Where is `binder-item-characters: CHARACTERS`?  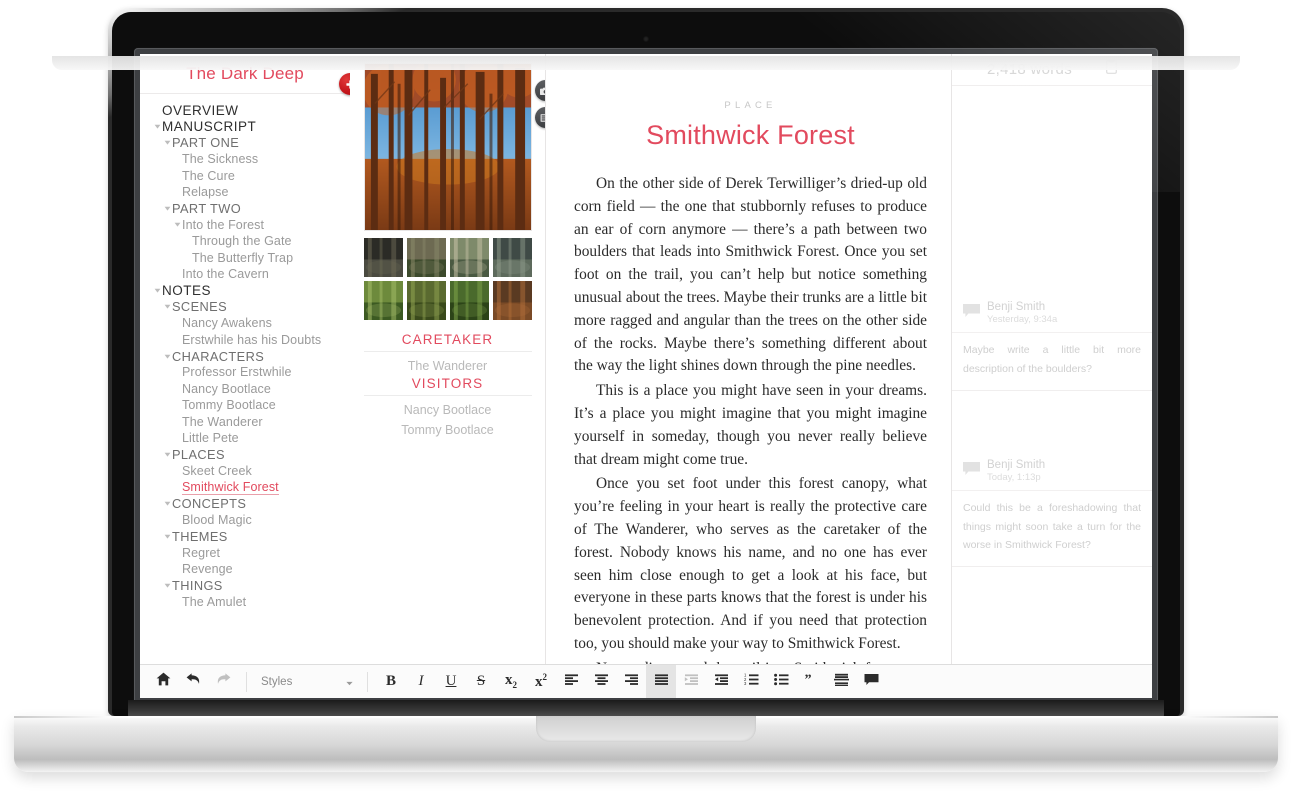
binder-item-characters: CHARACTERS is located at coordinates (245, 356).